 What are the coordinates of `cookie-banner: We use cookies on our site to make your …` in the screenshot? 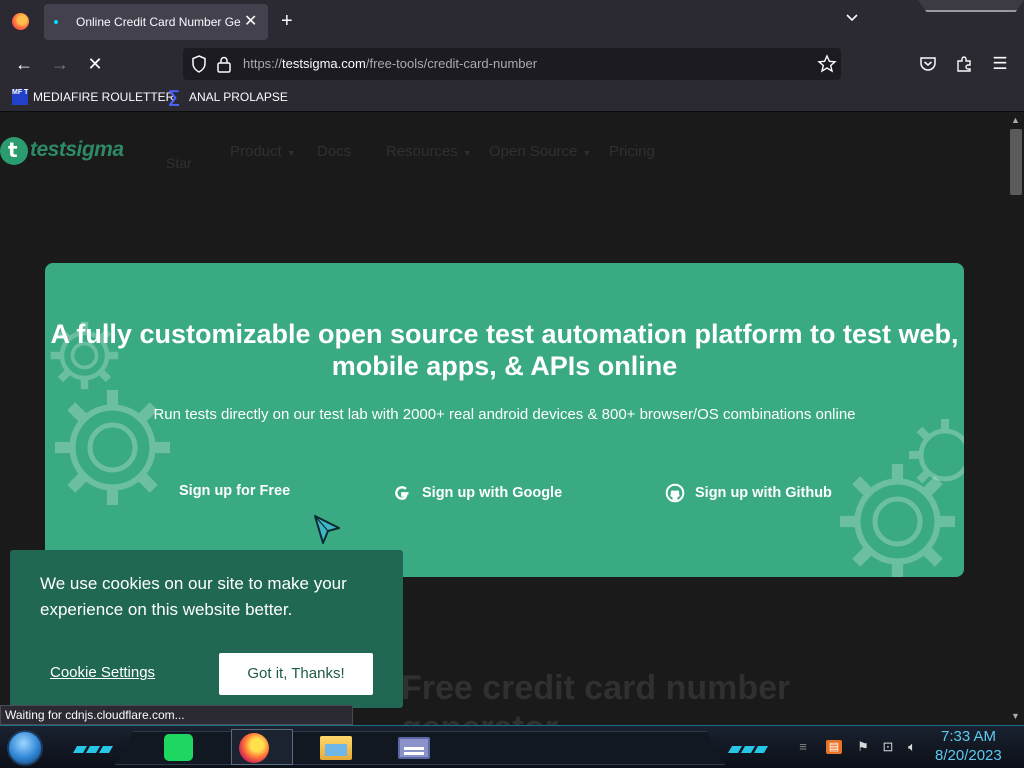 It's located at (206, 629).